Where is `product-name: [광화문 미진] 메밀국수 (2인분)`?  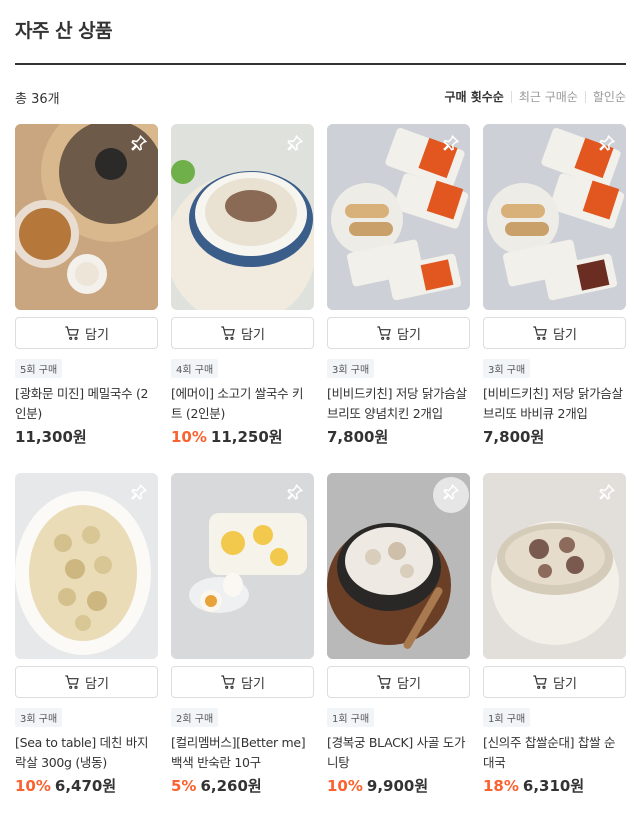 product-name: [광화문 미진] 메밀국수 (2인분) is located at coordinates (86, 404).